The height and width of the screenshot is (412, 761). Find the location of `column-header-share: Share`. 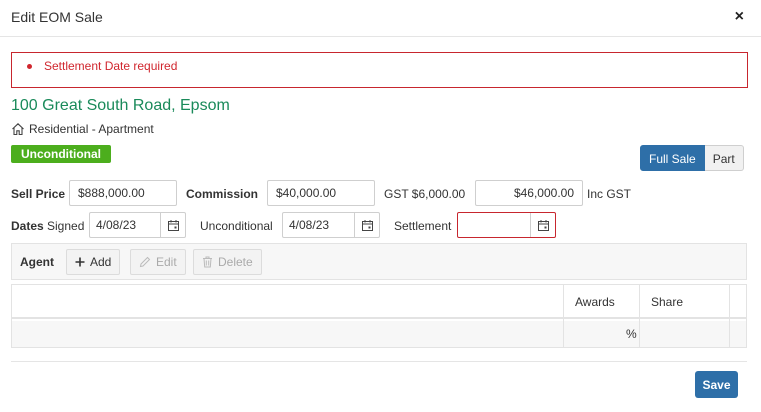

column-header-share: Share is located at coordinates (667, 302).